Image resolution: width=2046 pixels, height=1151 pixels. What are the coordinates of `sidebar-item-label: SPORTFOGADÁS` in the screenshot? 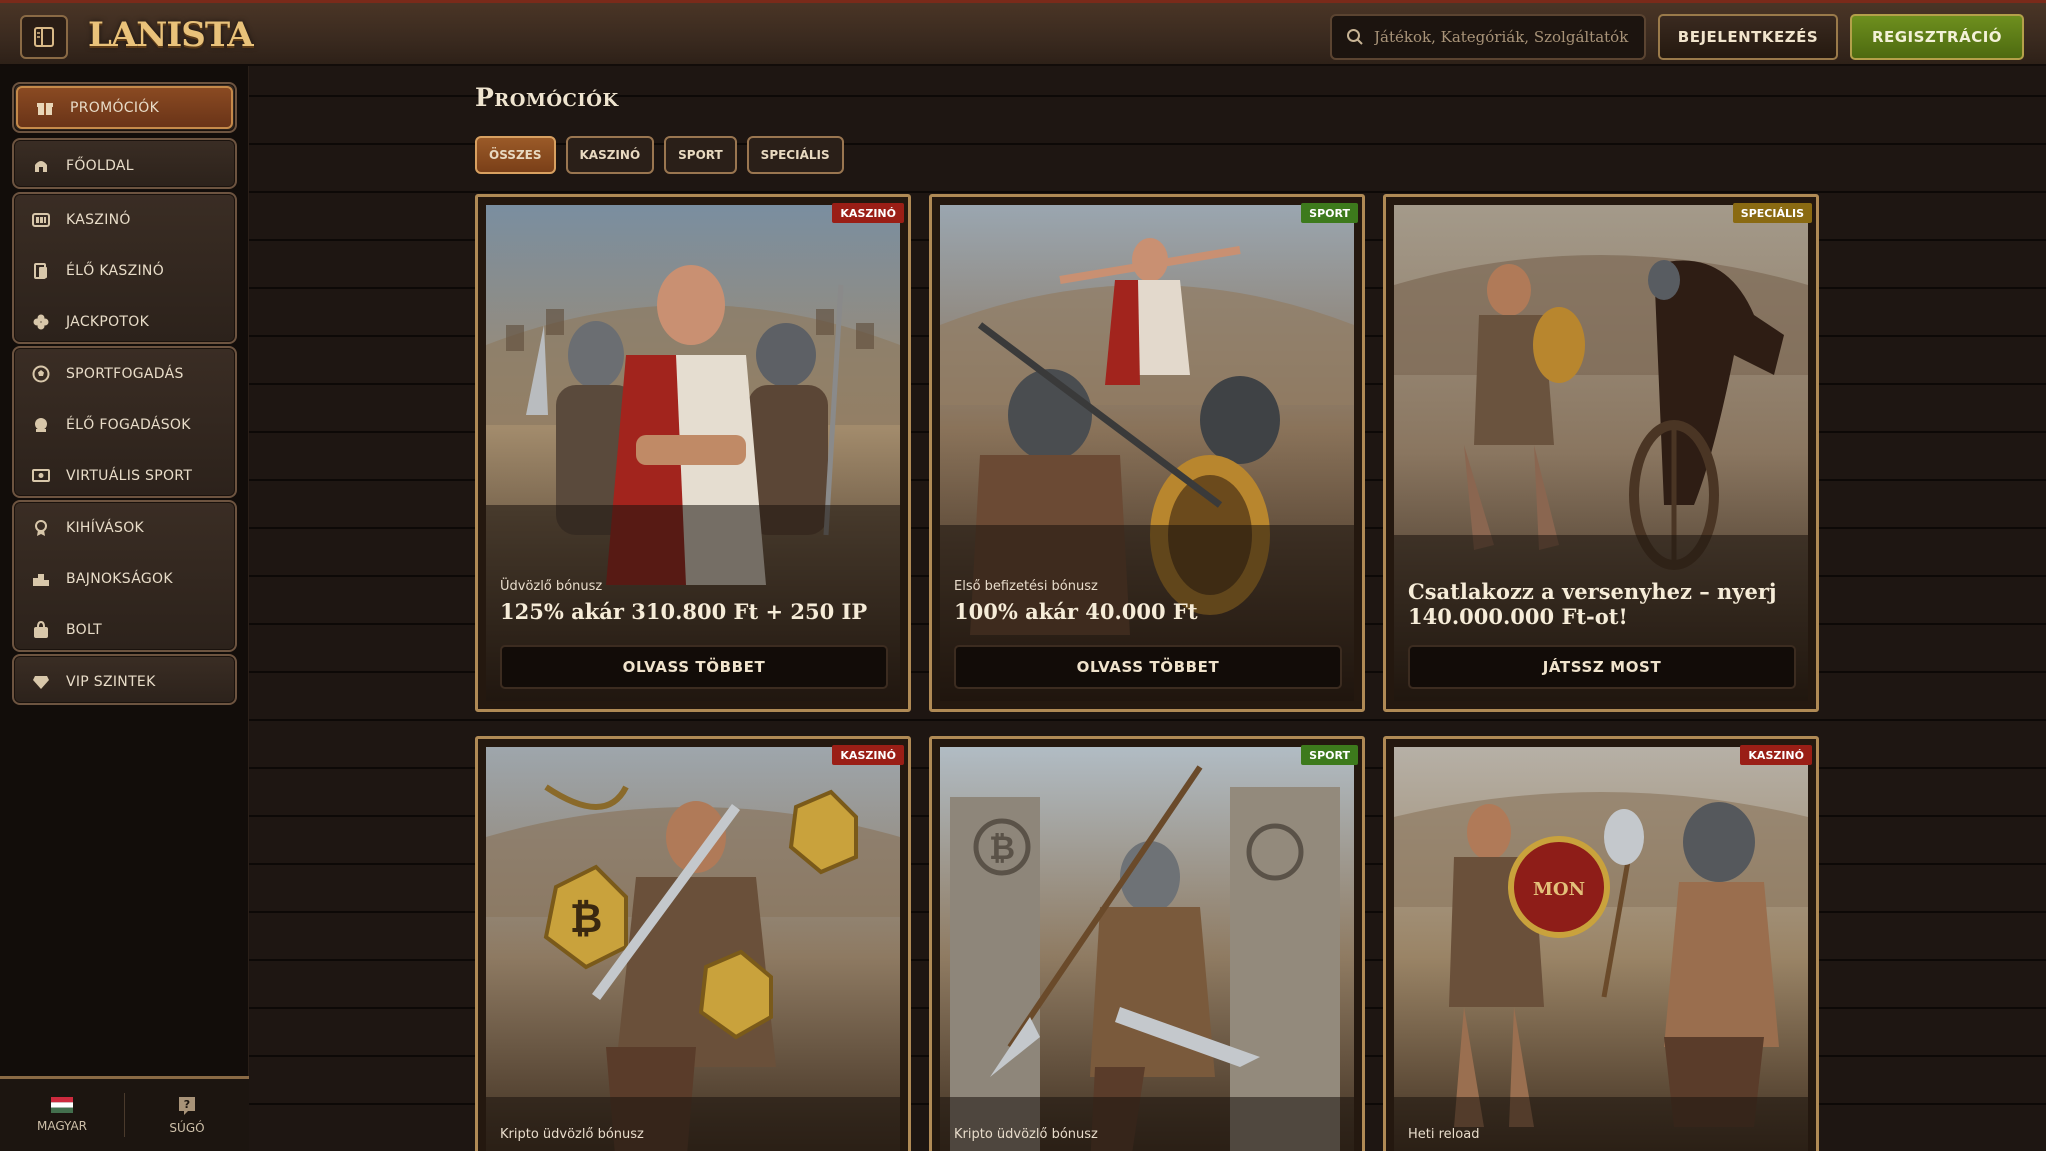 It's located at (125, 373).